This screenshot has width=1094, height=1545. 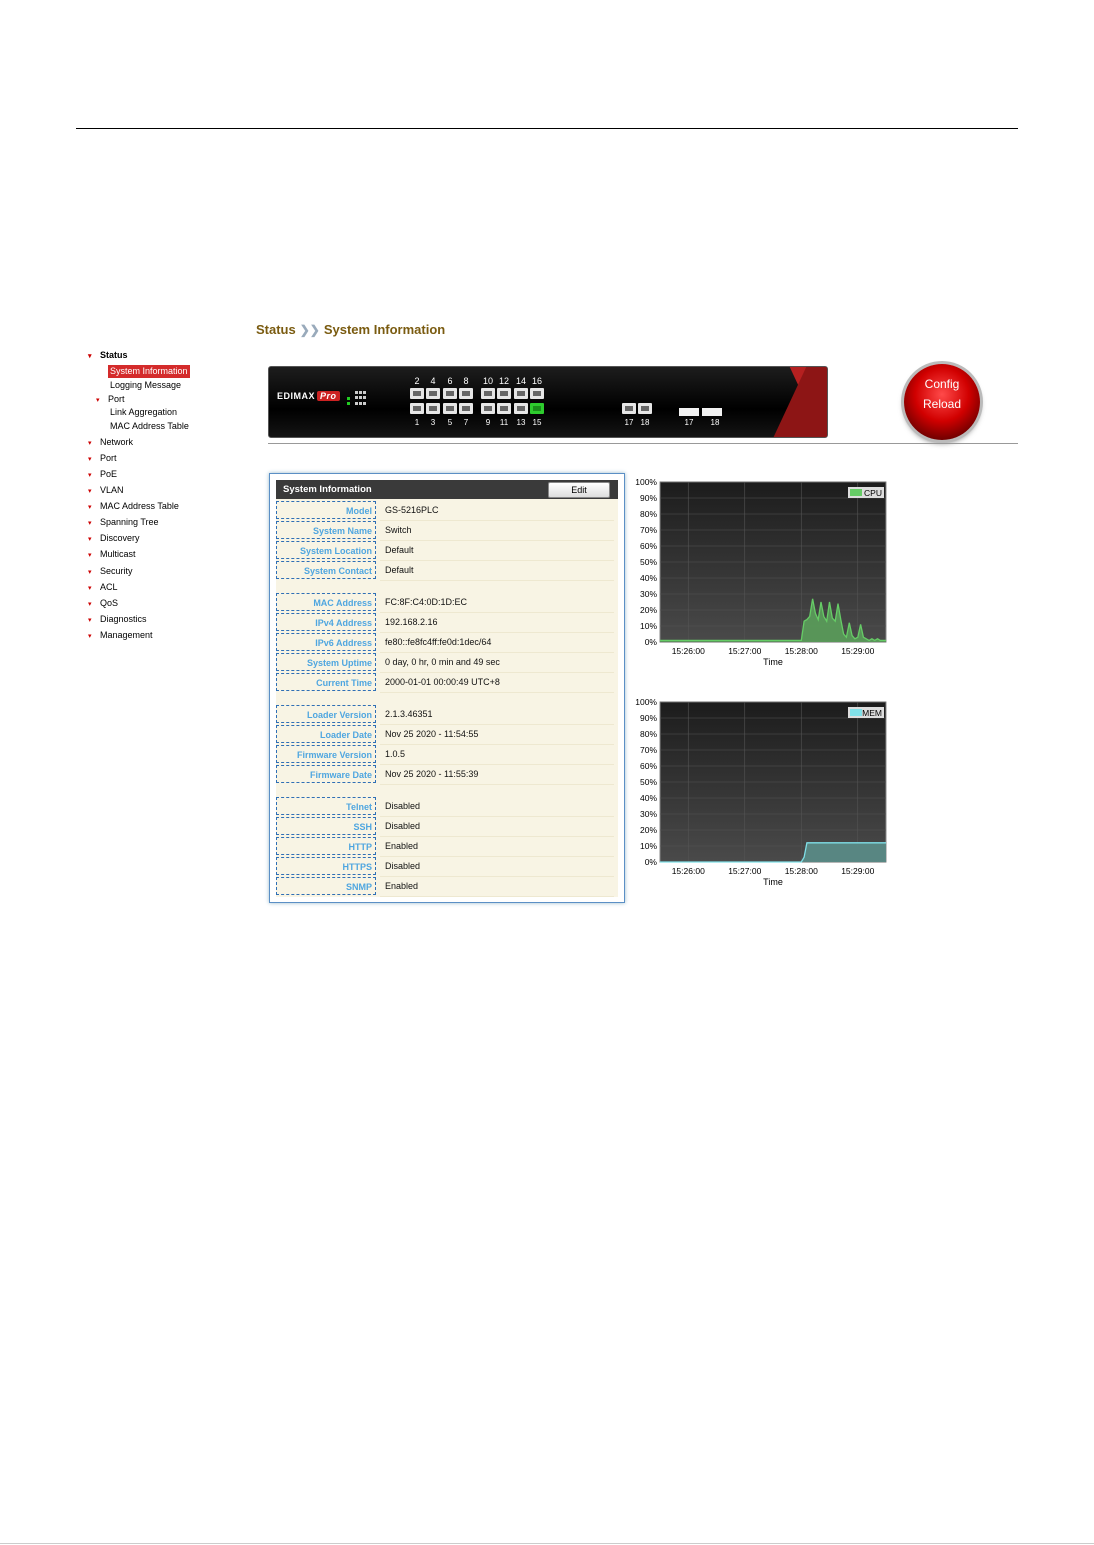 What do you see at coordinates (326, 622) in the screenshot?
I see `info-label: IPv4 Address` at bounding box center [326, 622].